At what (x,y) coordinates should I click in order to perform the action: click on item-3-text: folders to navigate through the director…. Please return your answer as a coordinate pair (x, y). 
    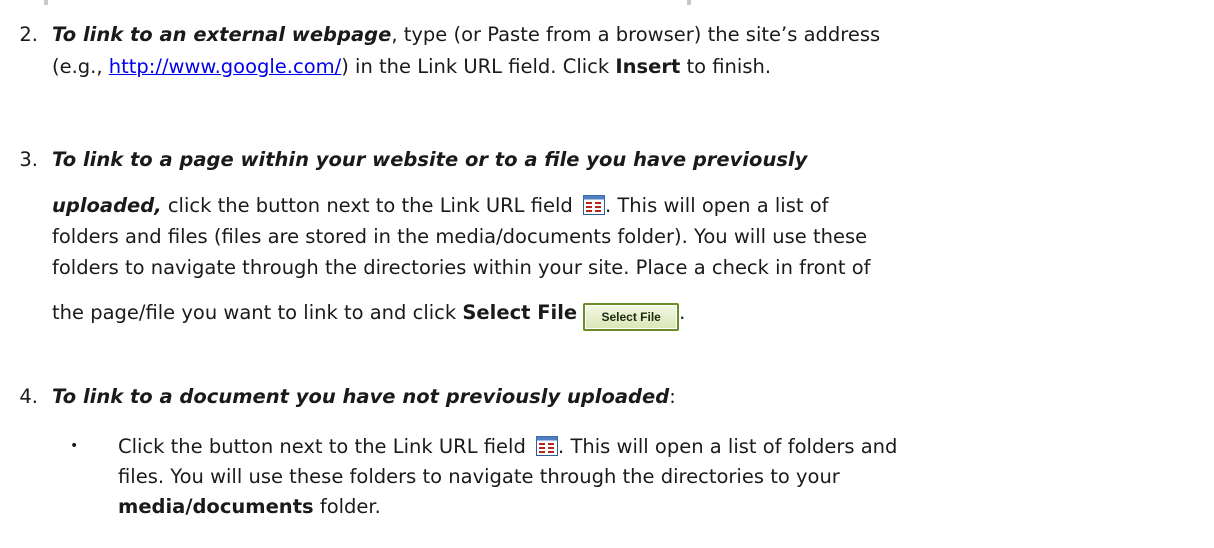
    Looking at the image, I should click on (461, 267).